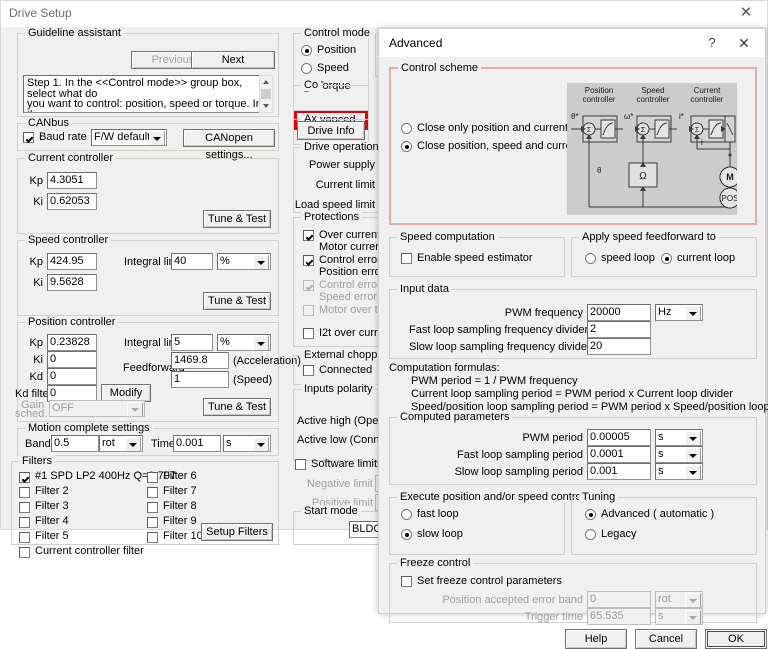 This screenshot has width=768, height=649. I want to click on time-unit-combo: s, so click(247, 443).